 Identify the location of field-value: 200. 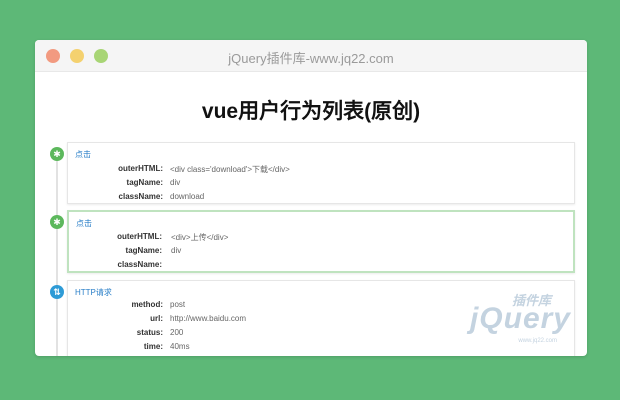
(177, 332).